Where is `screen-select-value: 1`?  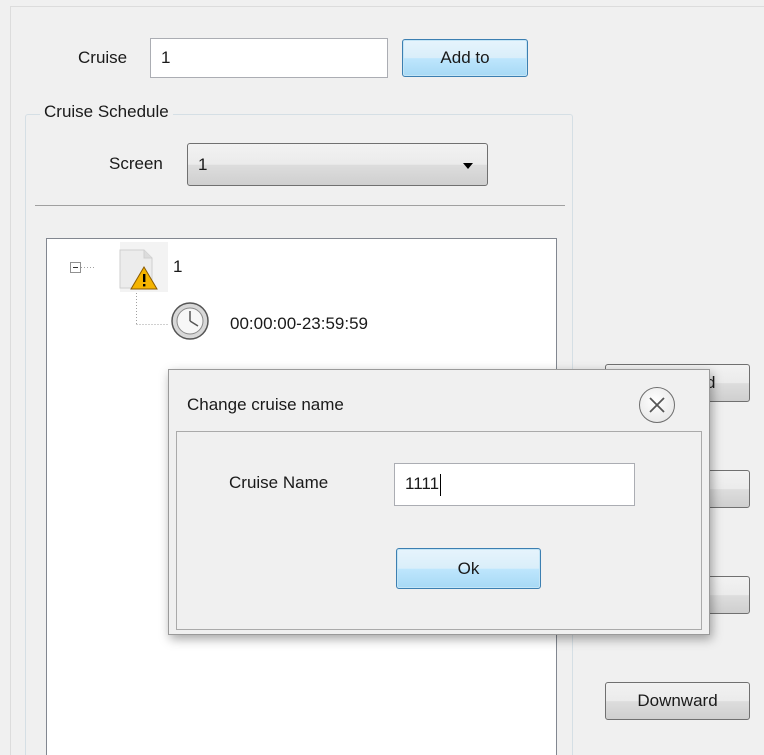
screen-select-value: 1 is located at coordinates (203, 164).